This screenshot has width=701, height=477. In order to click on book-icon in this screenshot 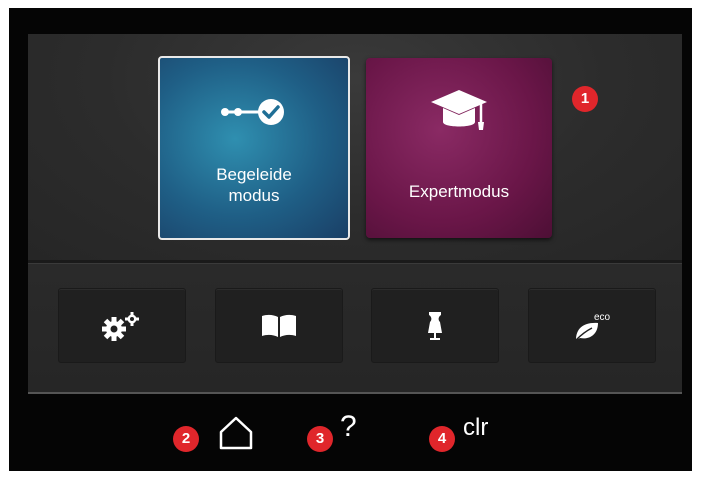, I will do `click(279, 325)`.